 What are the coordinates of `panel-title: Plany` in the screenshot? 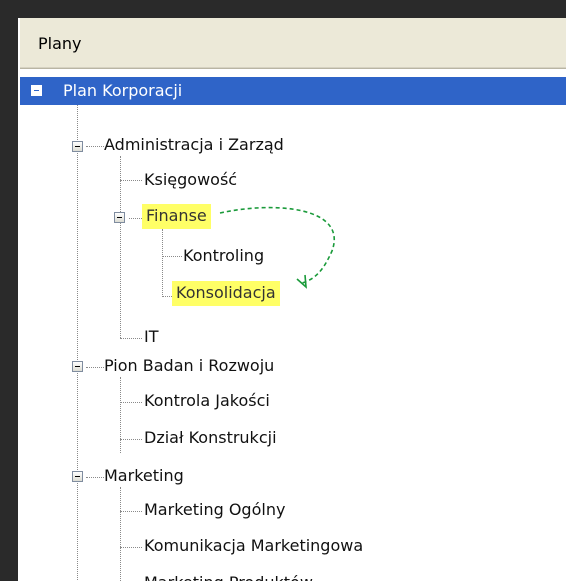 It's located at (60, 43).